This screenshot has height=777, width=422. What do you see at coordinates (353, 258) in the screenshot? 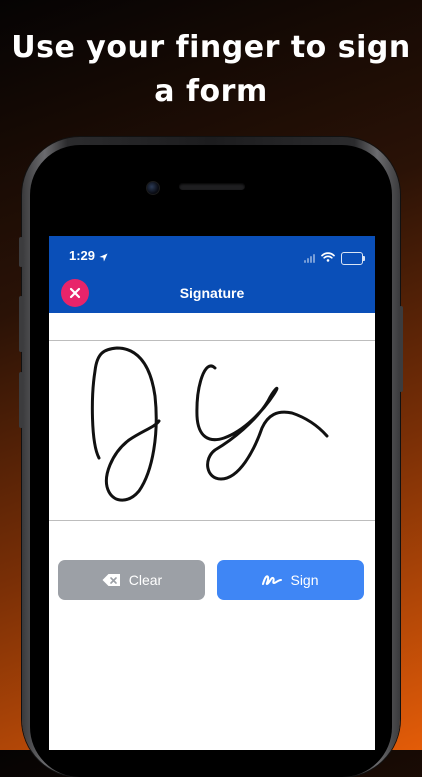
I see `battery-icon` at bounding box center [353, 258].